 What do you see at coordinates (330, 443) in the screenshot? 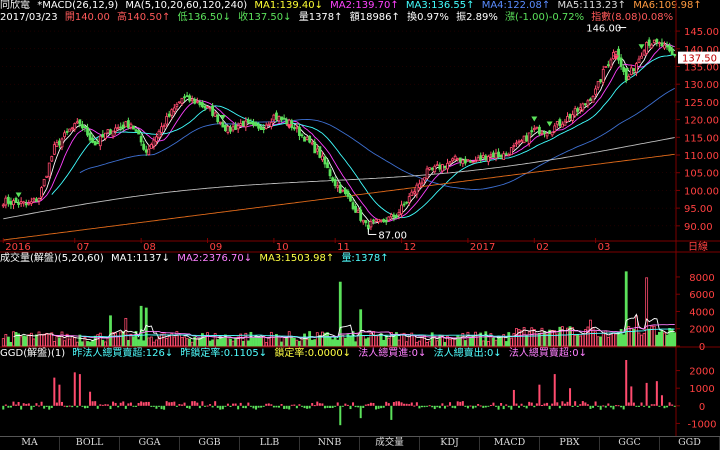
I see `tab-6: NNB` at bounding box center [330, 443].